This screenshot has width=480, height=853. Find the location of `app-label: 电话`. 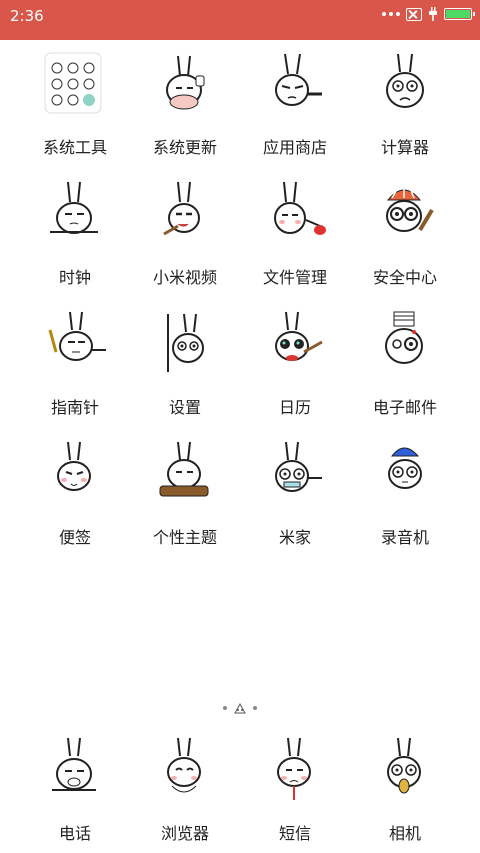

app-label: 电话 is located at coordinates (74, 833).